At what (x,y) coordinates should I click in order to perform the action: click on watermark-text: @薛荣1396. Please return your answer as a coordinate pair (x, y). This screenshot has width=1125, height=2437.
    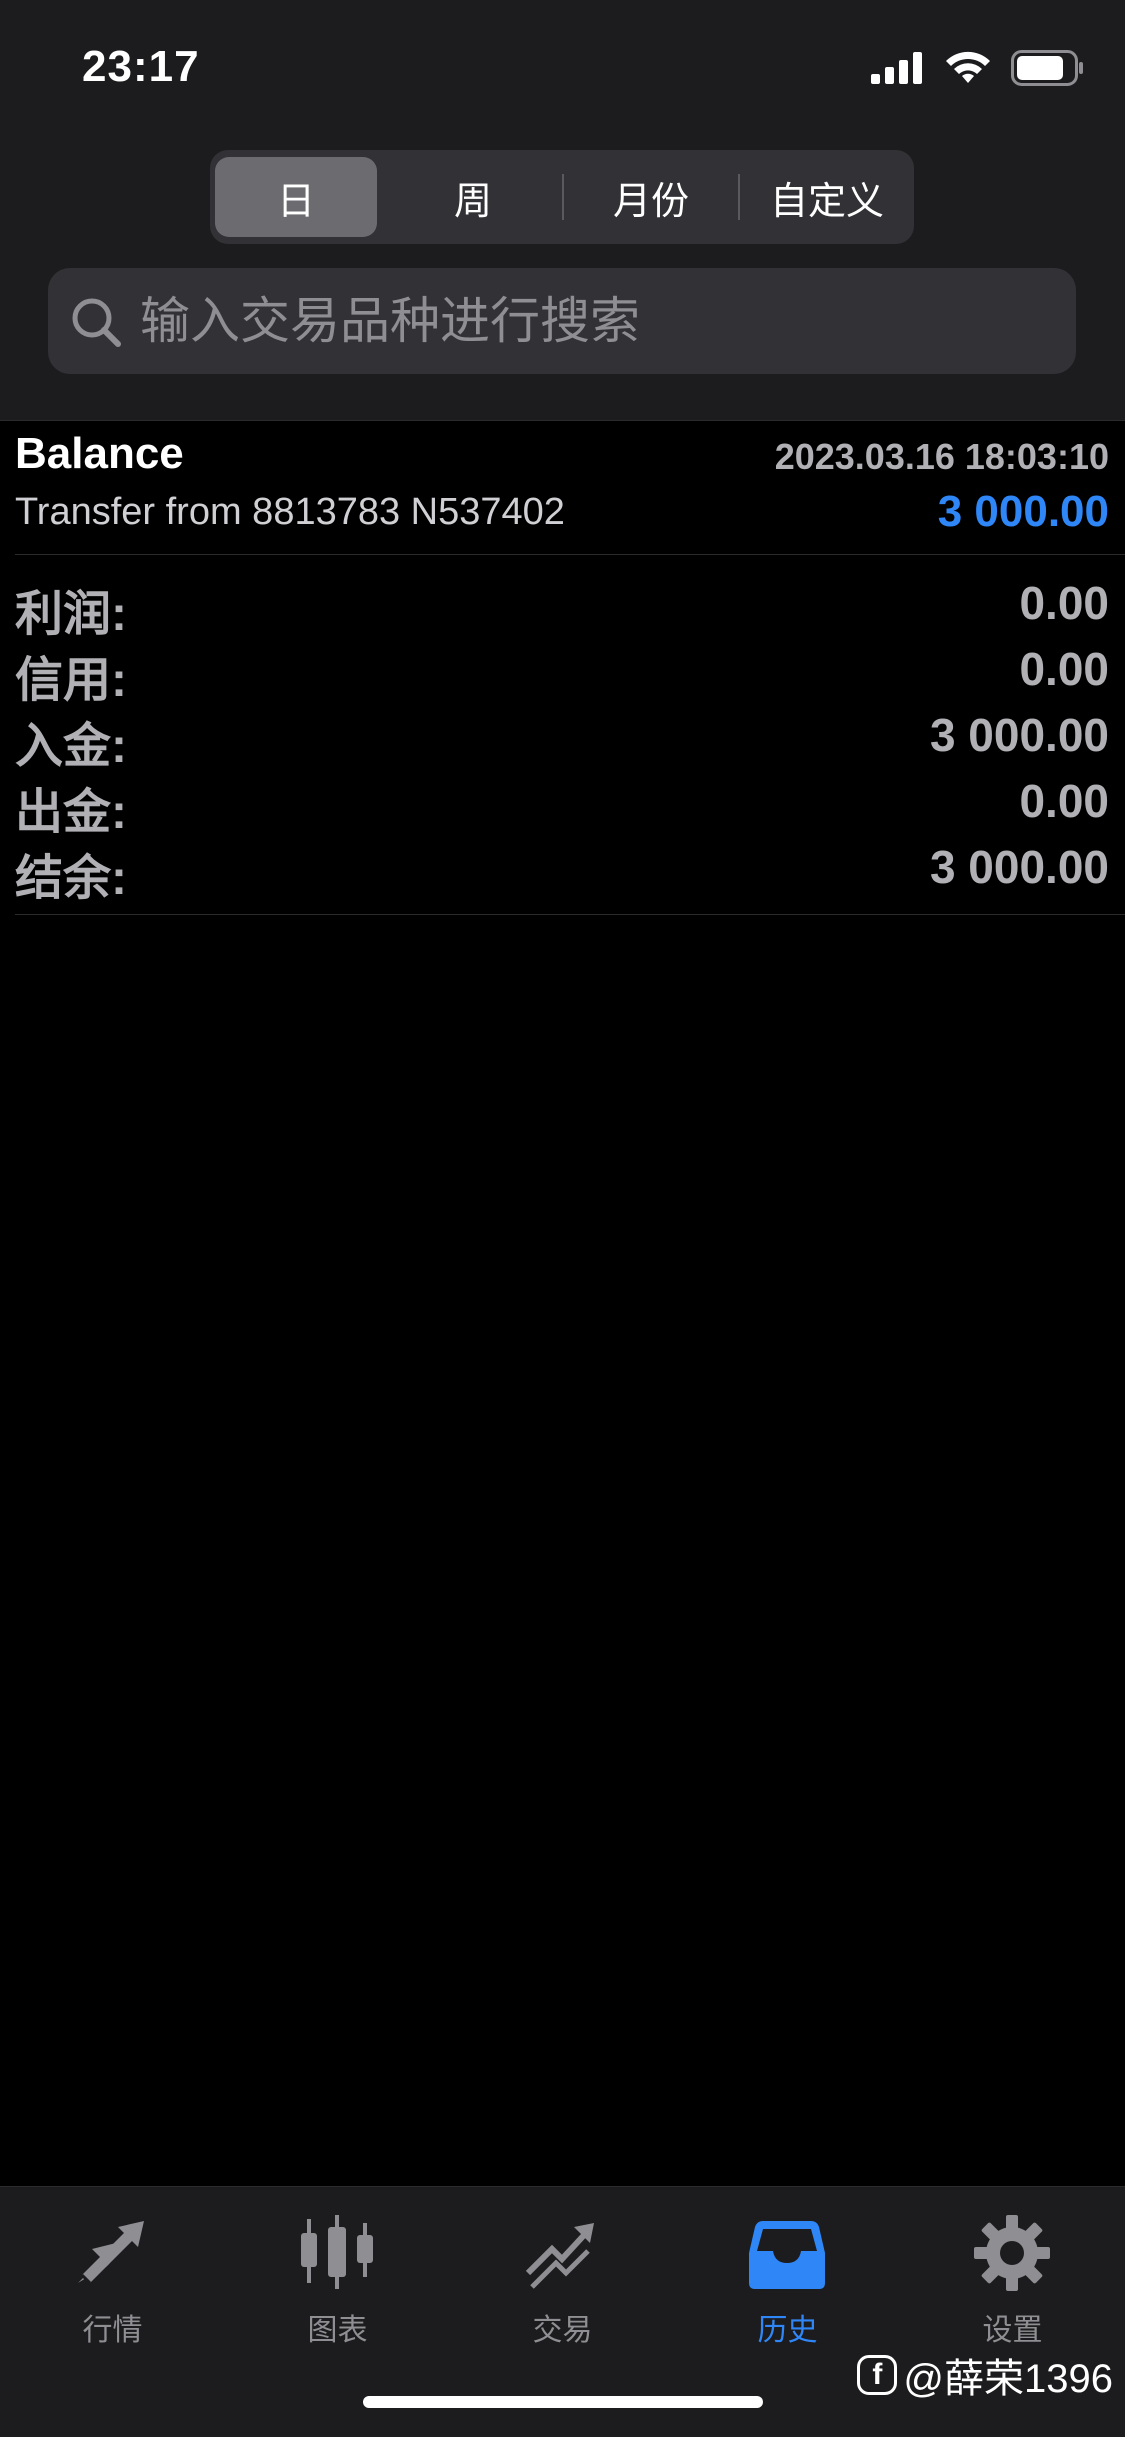
    Looking at the image, I should click on (1008, 2379).